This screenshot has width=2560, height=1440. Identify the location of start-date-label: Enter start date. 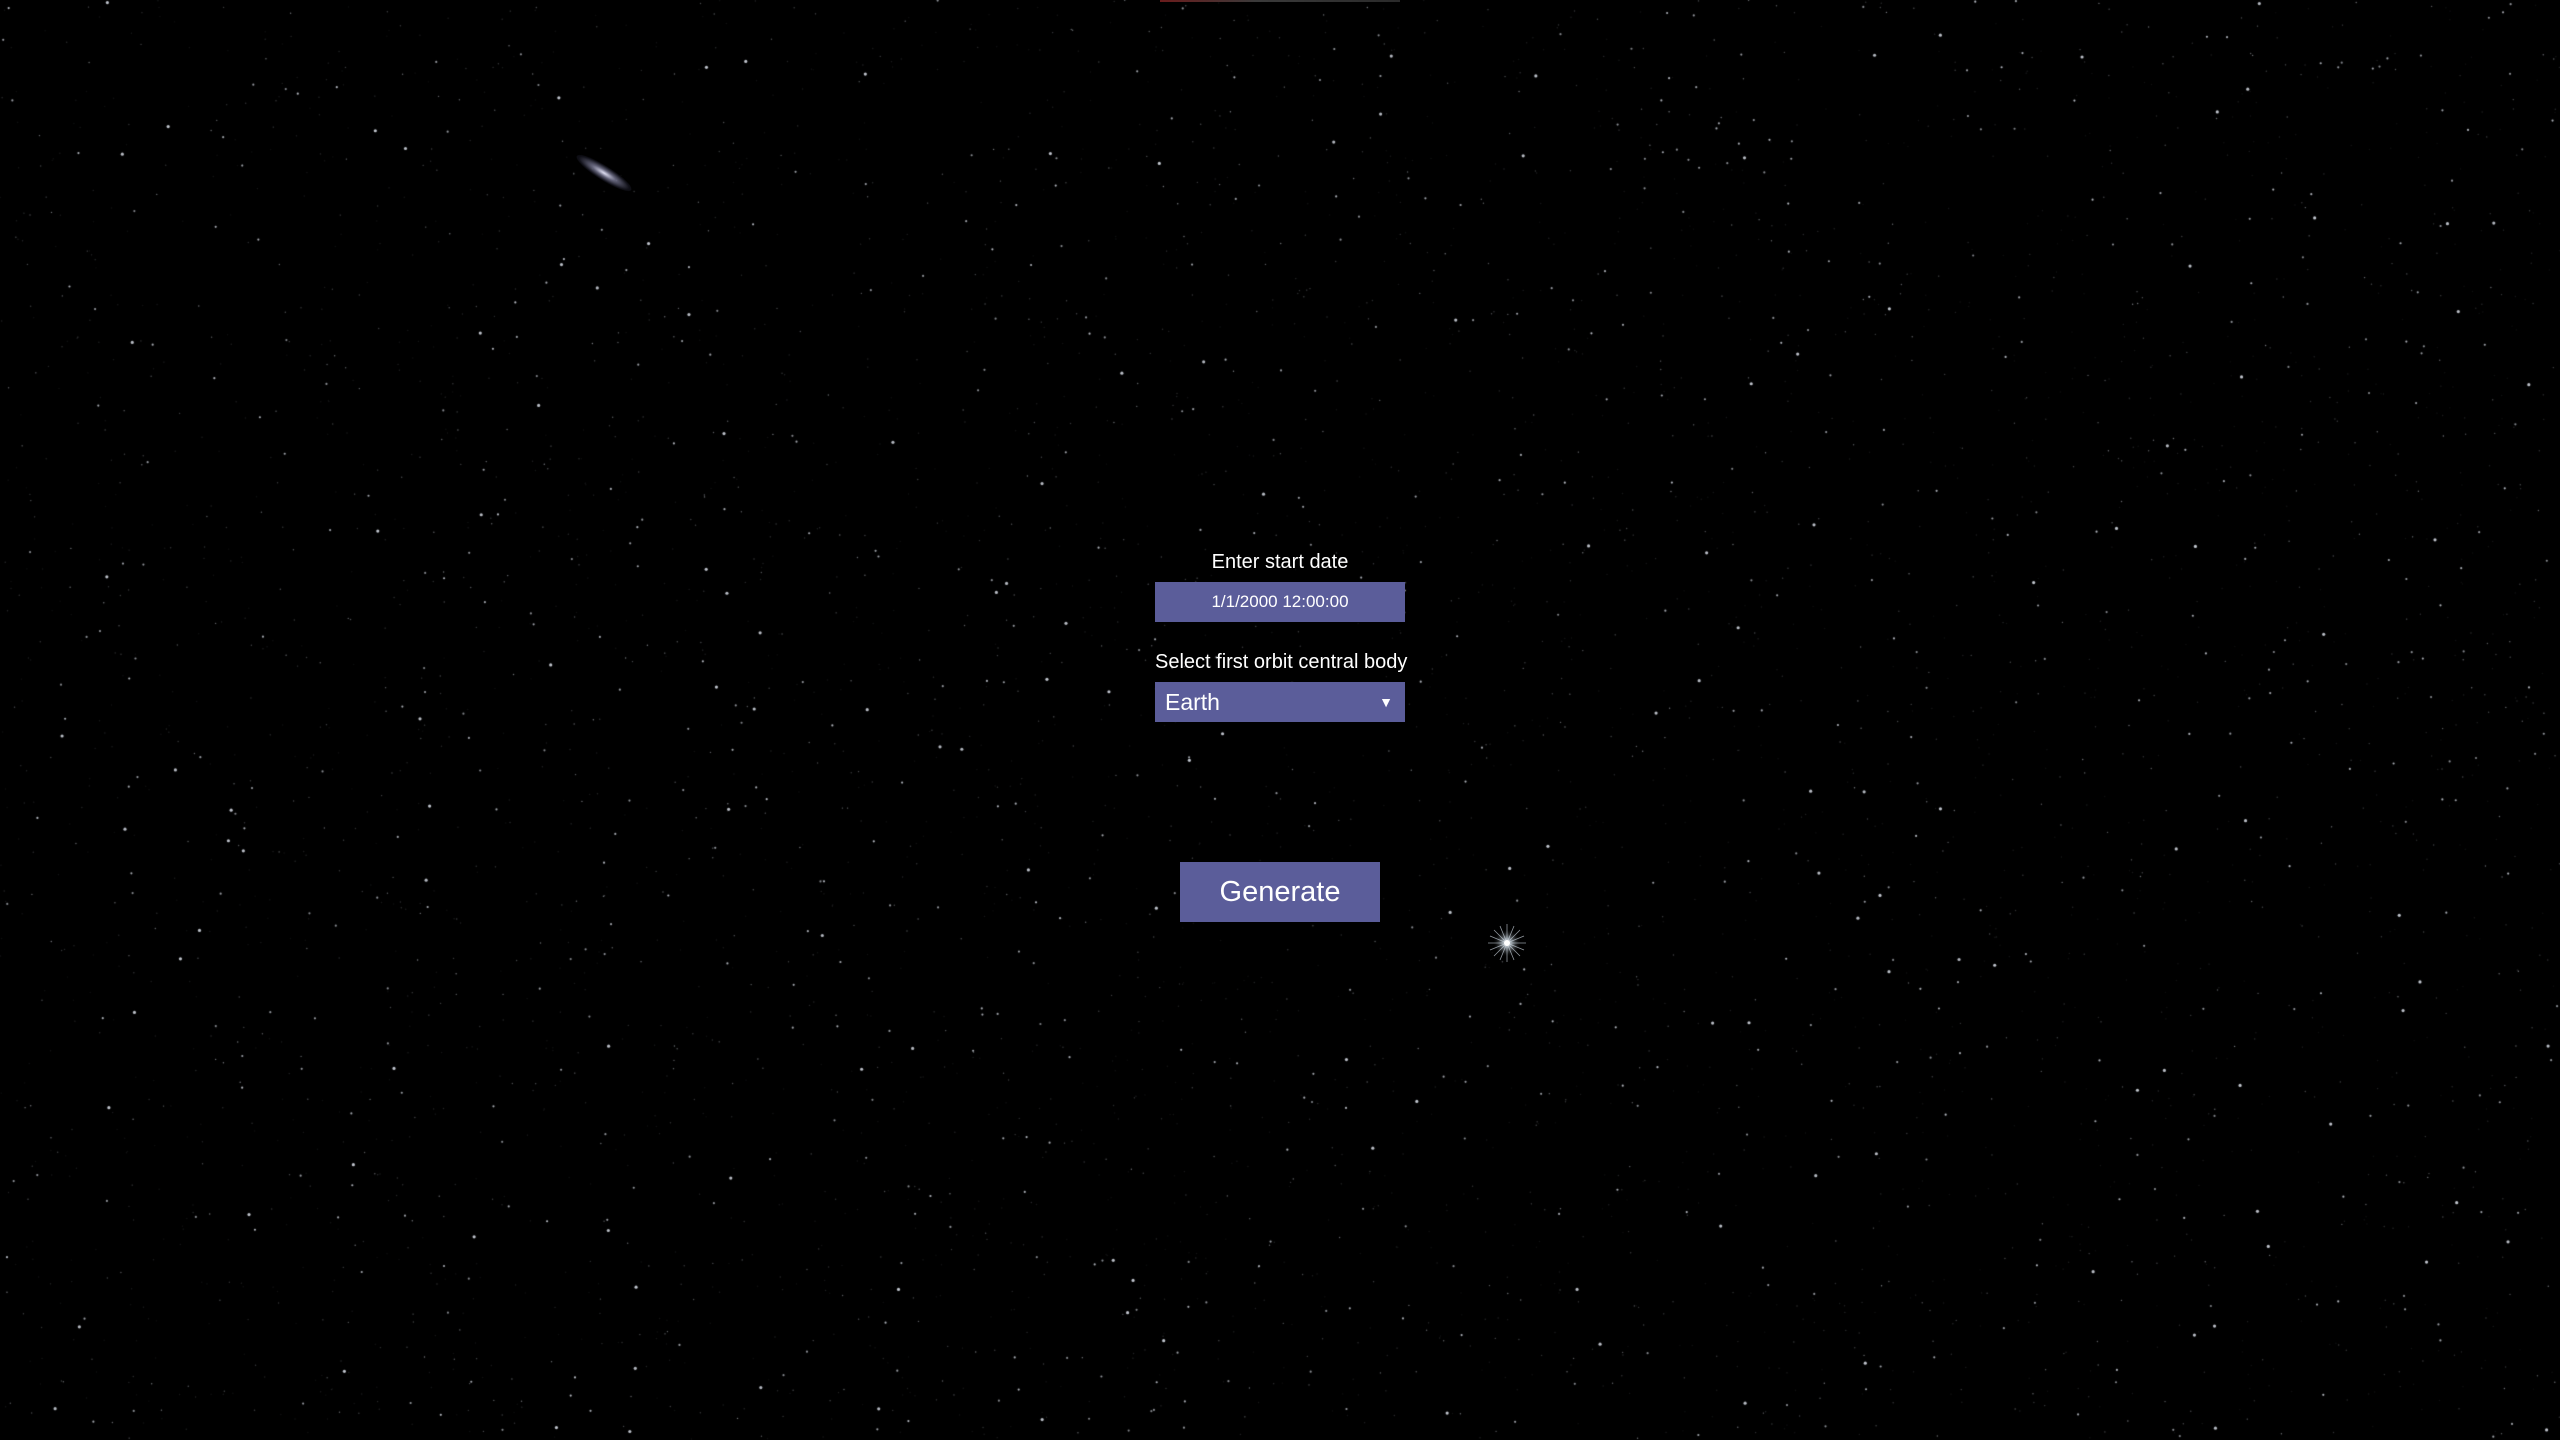
(1280, 562).